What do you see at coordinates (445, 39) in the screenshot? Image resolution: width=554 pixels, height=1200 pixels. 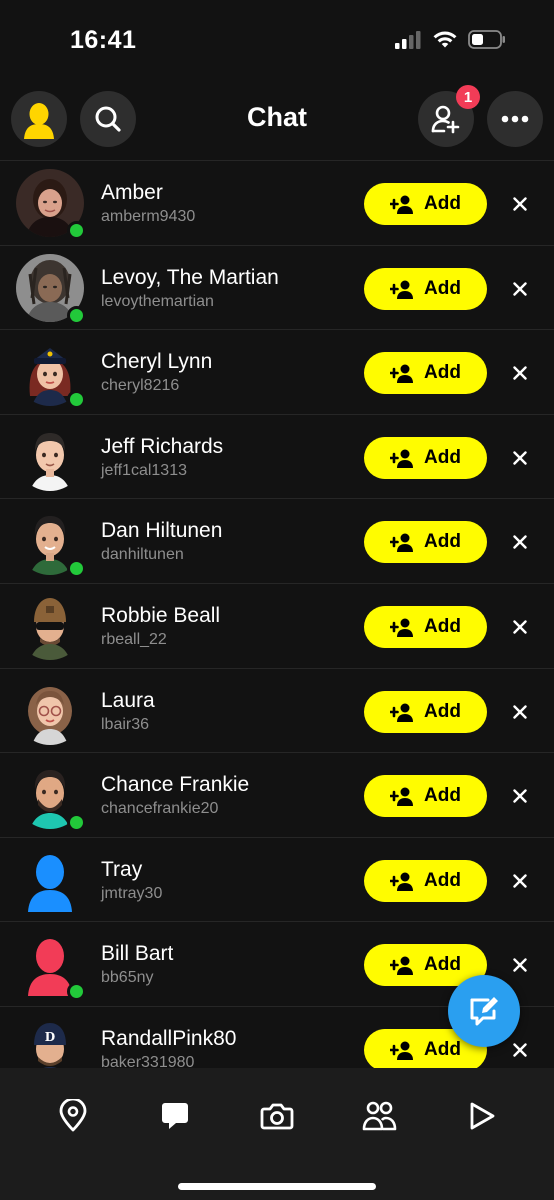 I see `wifi-icon` at bounding box center [445, 39].